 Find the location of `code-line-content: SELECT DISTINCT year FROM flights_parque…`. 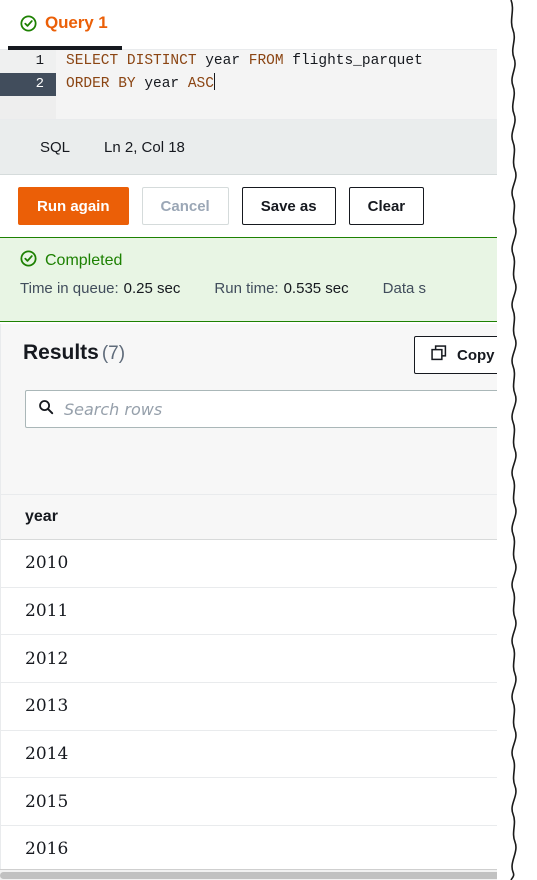

code-line-content: SELECT DISTINCT year FROM flights_parque… is located at coordinates (296, 61).